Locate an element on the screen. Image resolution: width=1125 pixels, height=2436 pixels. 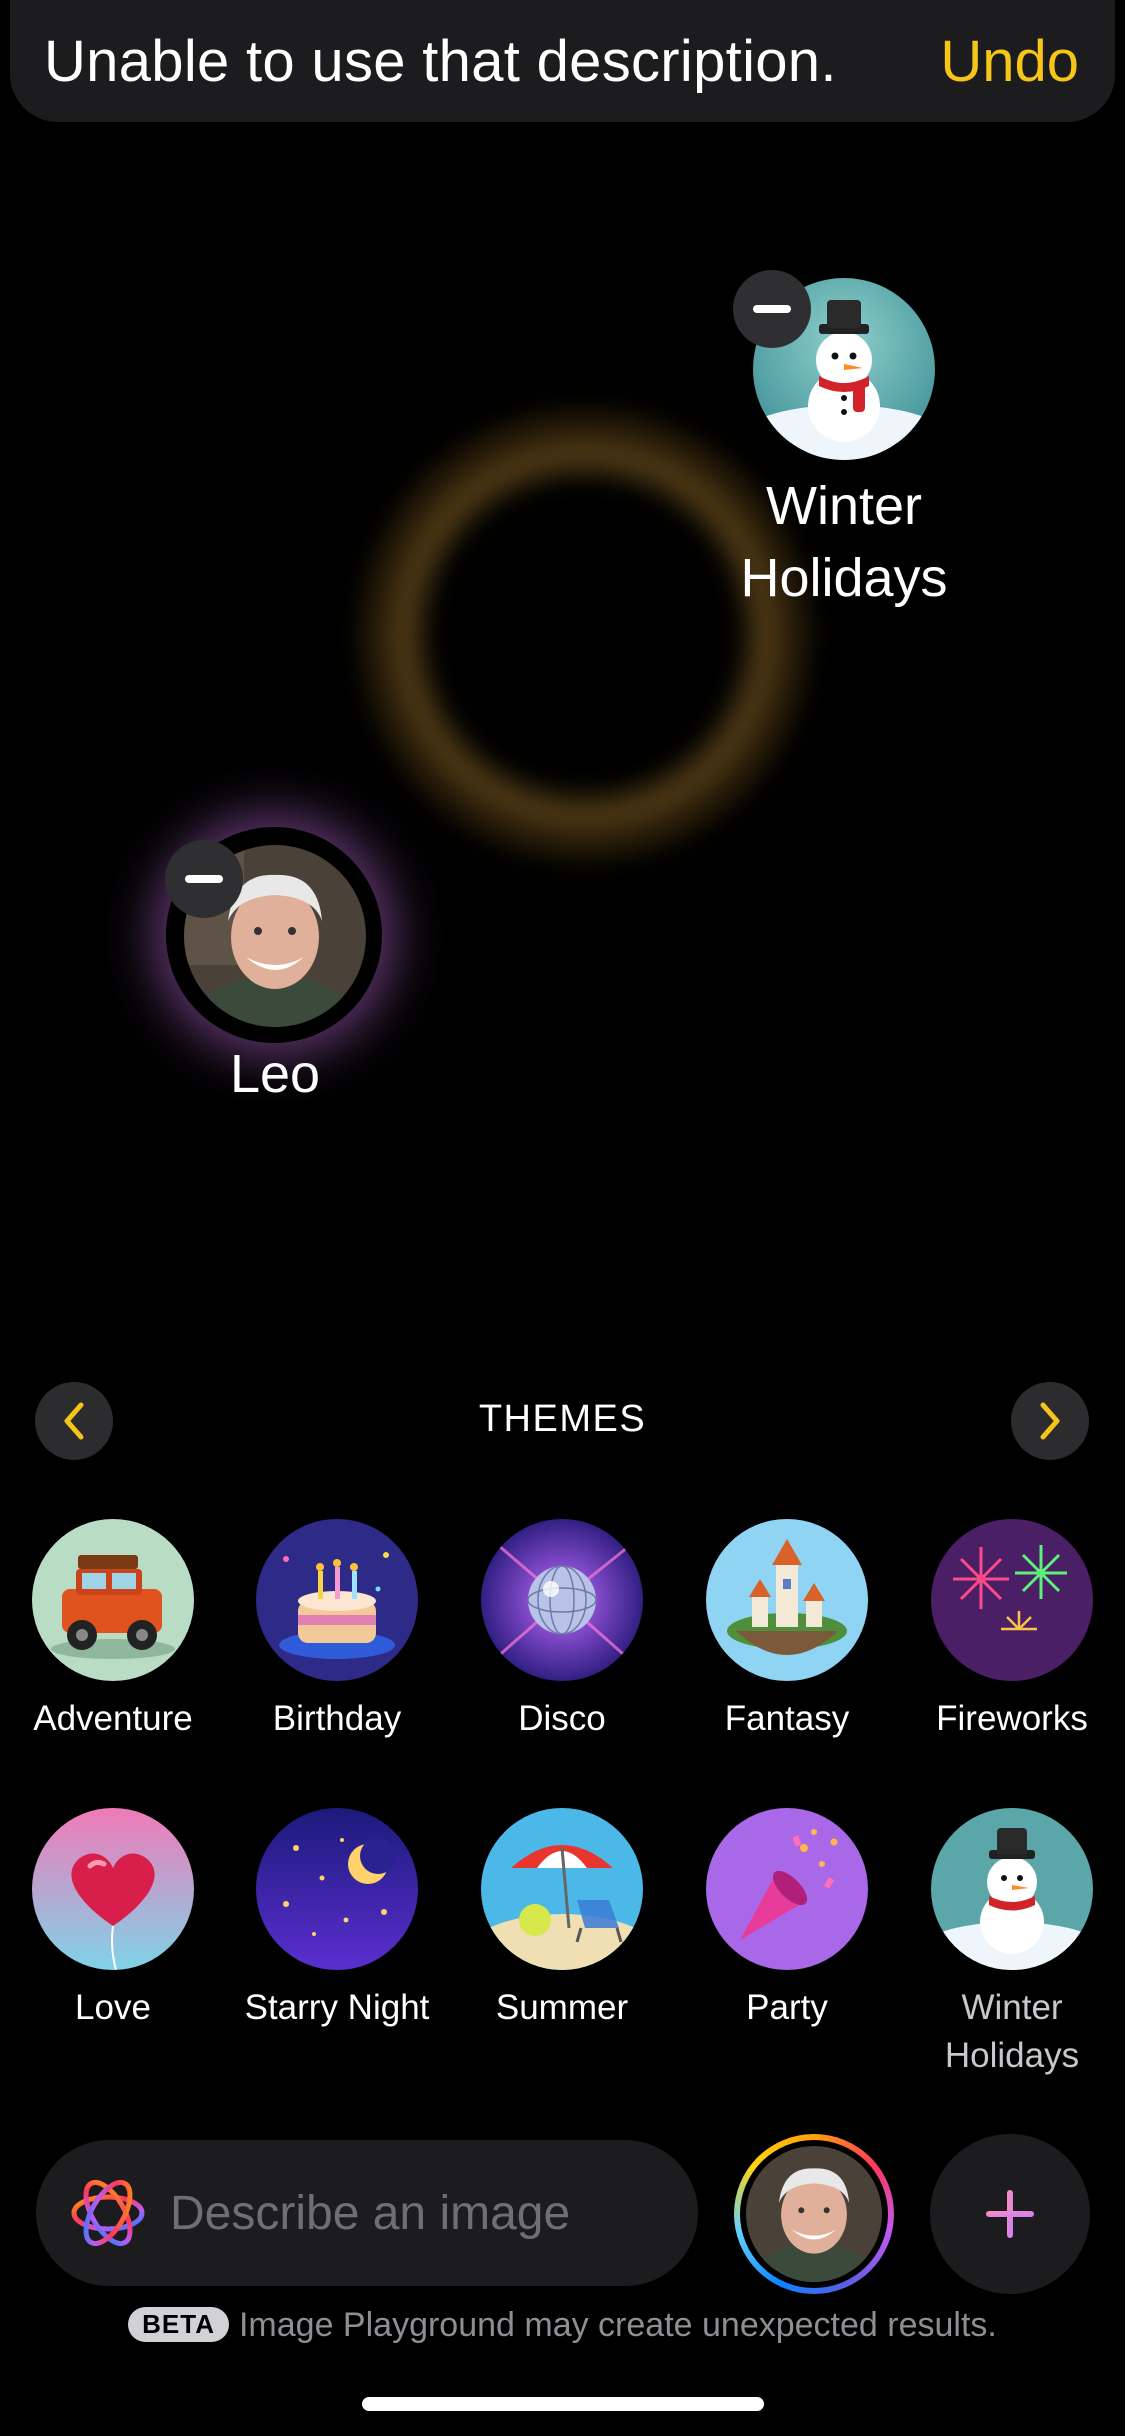
themes-title: THEMES is located at coordinates (562, 1419).